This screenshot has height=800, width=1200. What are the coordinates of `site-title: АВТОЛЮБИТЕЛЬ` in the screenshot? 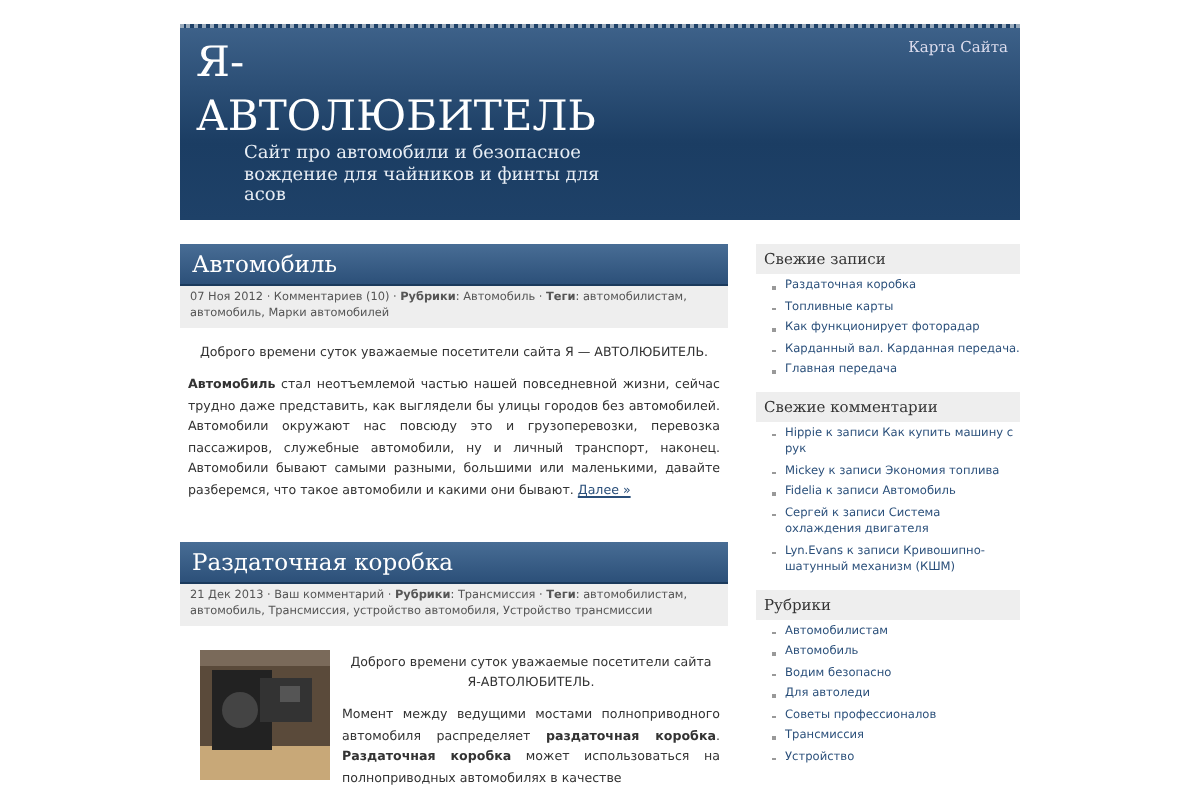 It's located at (410, 117).